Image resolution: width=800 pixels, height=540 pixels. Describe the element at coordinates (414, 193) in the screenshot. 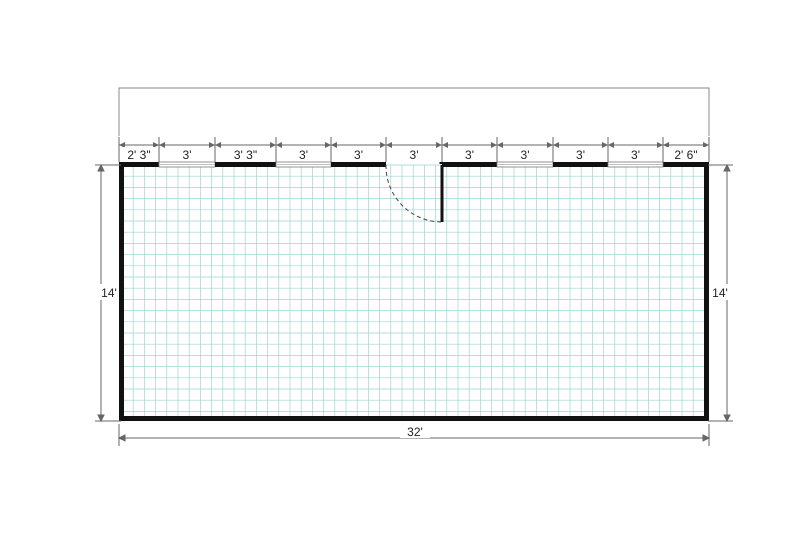

I see `door-swing-arc` at that location.